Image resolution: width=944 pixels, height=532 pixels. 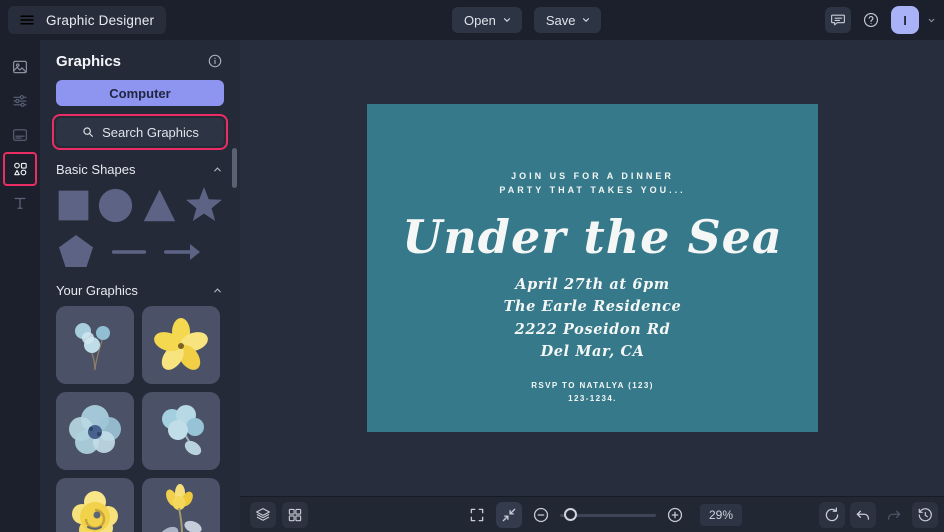 I want to click on annotation-highlight-rail, so click(x=20, y=169).